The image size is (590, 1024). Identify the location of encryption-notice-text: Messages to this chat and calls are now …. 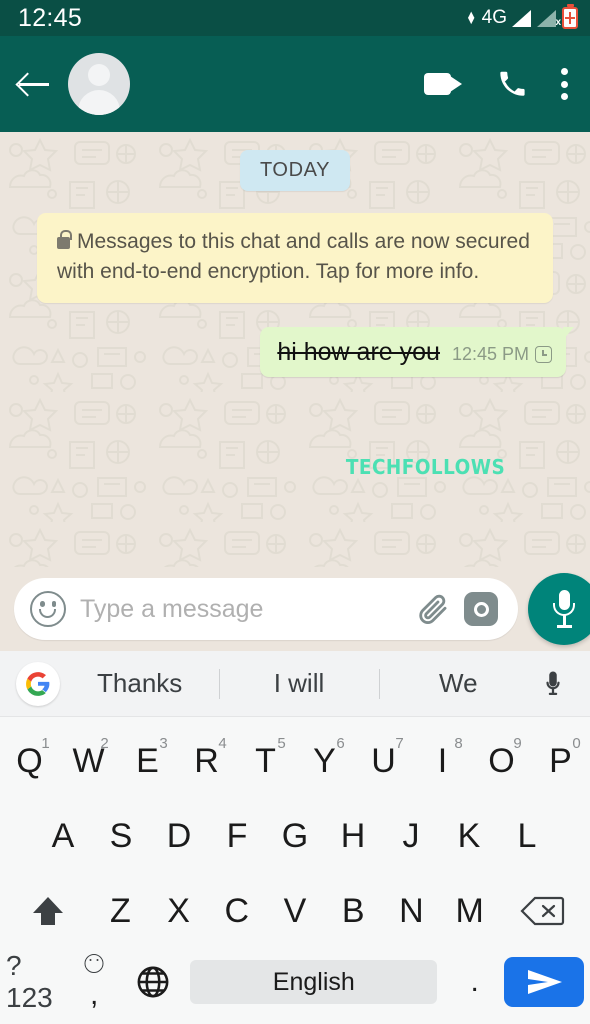
(293, 256).